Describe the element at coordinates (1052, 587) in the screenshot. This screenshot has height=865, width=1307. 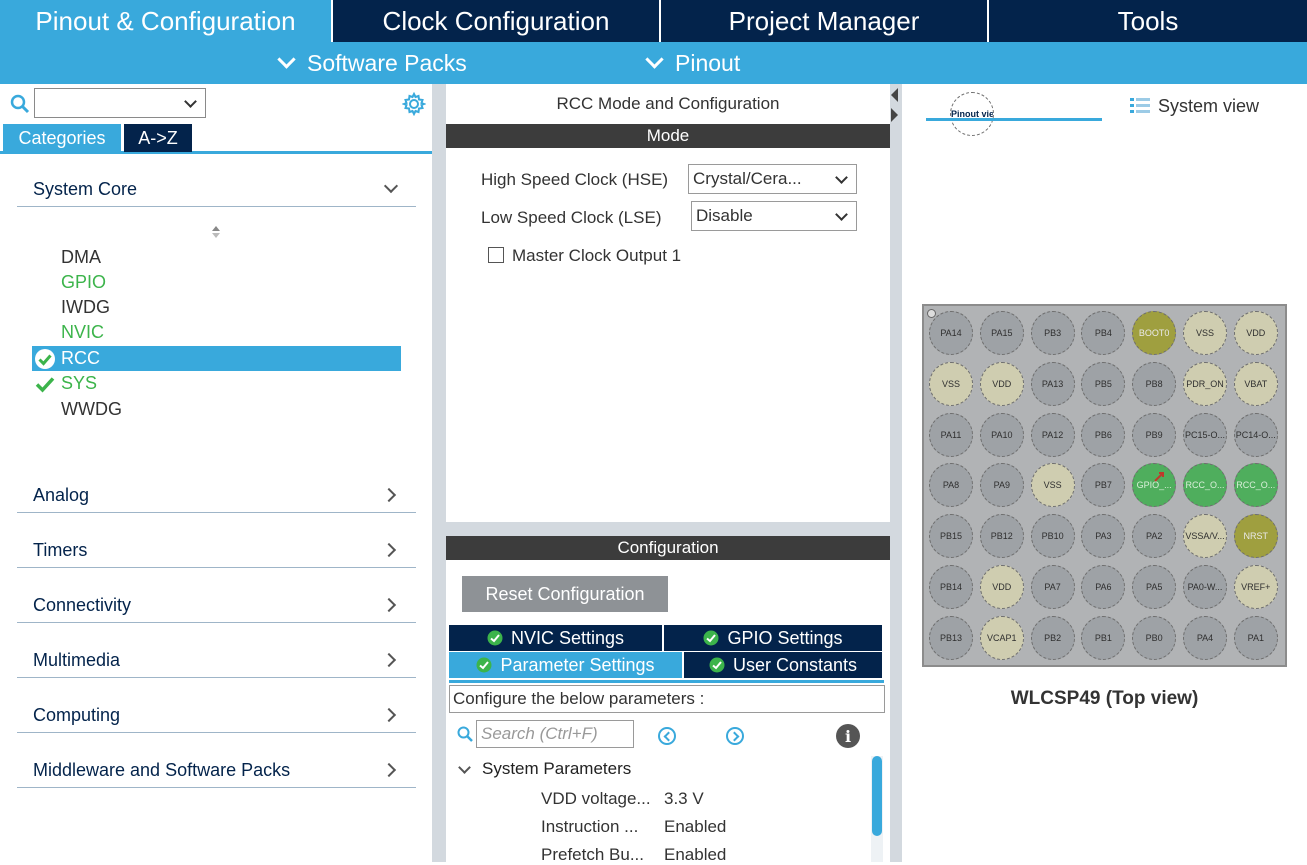
I see `pin-pa7: PA7` at that location.